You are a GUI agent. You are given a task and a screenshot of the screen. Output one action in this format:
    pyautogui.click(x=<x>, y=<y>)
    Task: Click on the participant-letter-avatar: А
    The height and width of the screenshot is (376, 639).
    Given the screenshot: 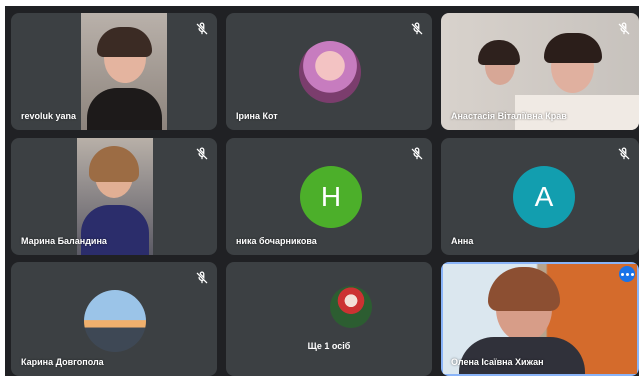 What is the action you would take?
    pyautogui.click(x=544, y=197)
    